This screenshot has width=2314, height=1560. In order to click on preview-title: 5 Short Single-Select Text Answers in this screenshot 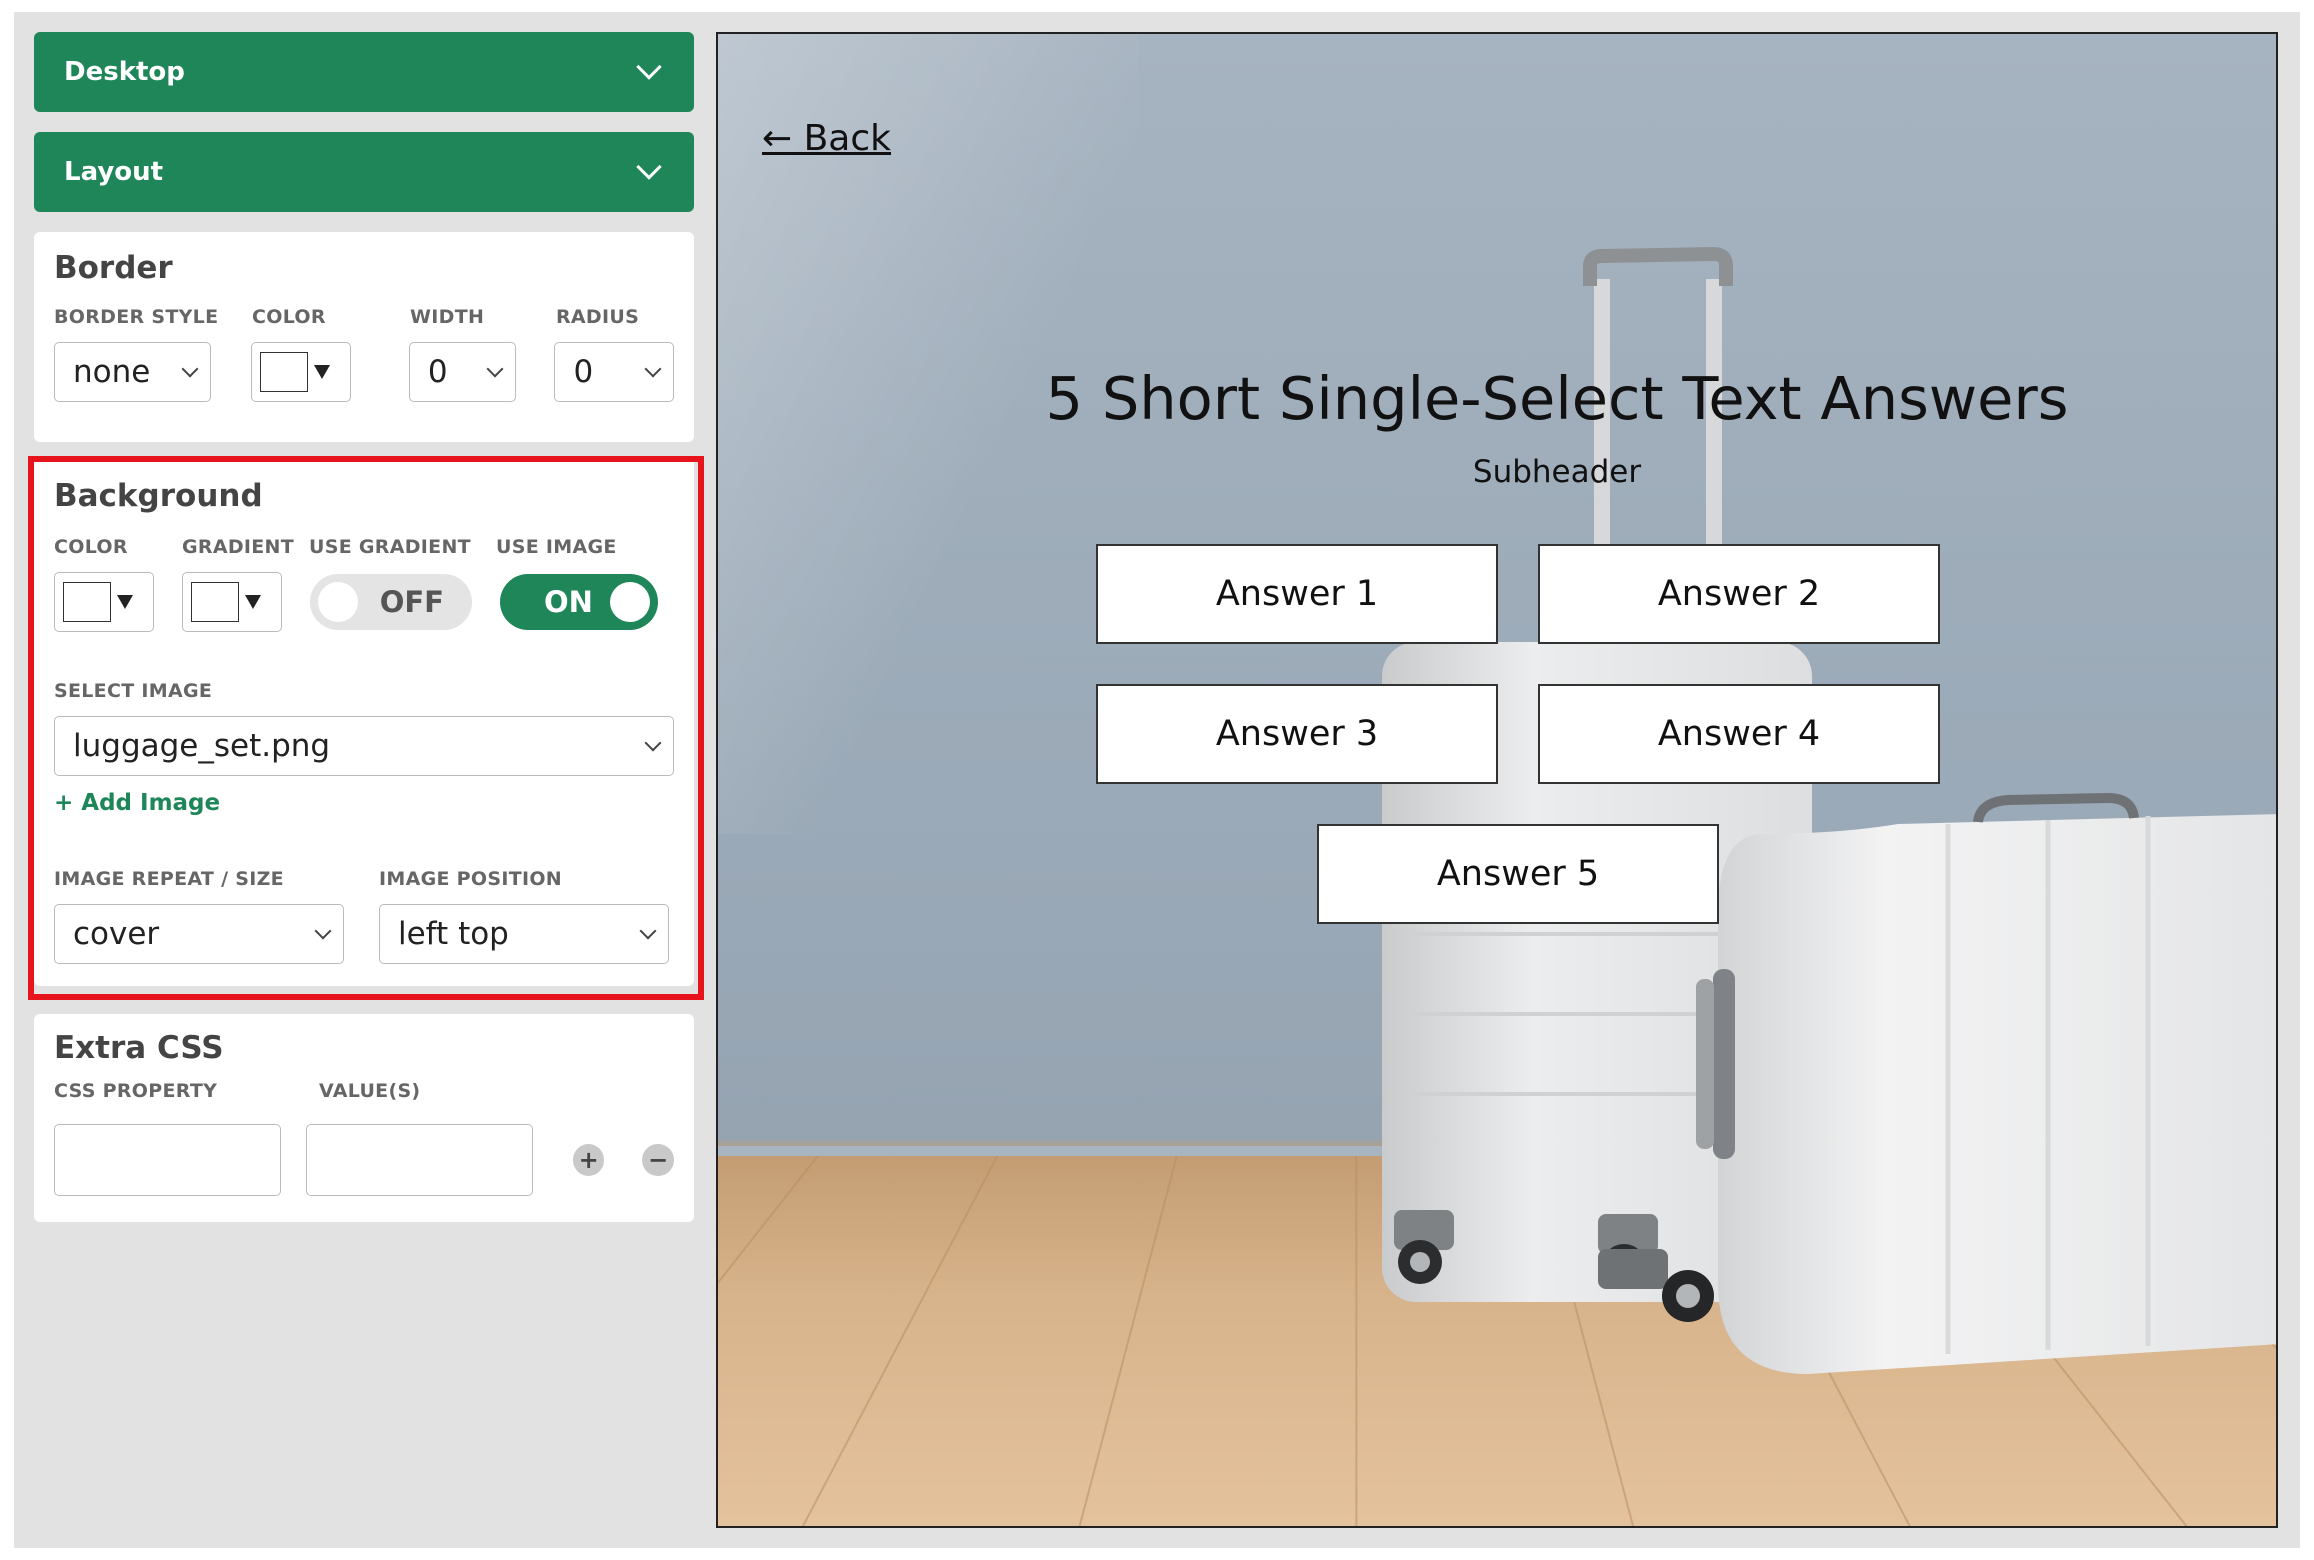, I will do `click(1557, 398)`.